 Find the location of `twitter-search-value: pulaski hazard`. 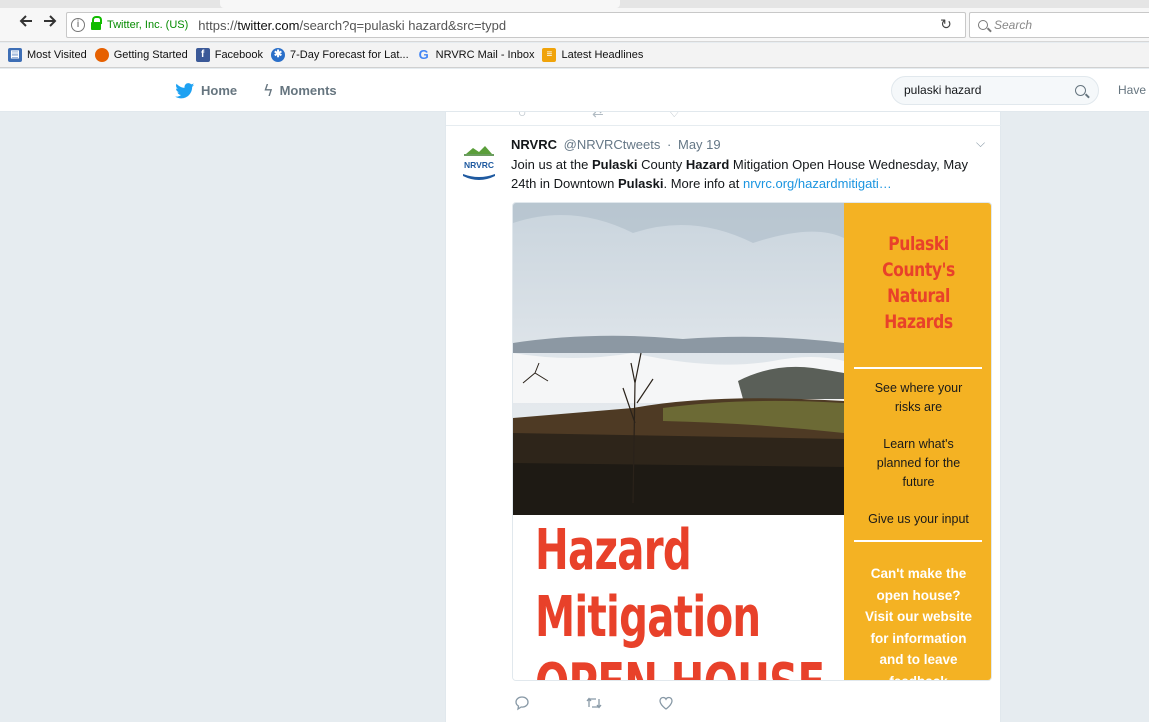

twitter-search-value: pulaski hazard is located at coordinates (943, 90).